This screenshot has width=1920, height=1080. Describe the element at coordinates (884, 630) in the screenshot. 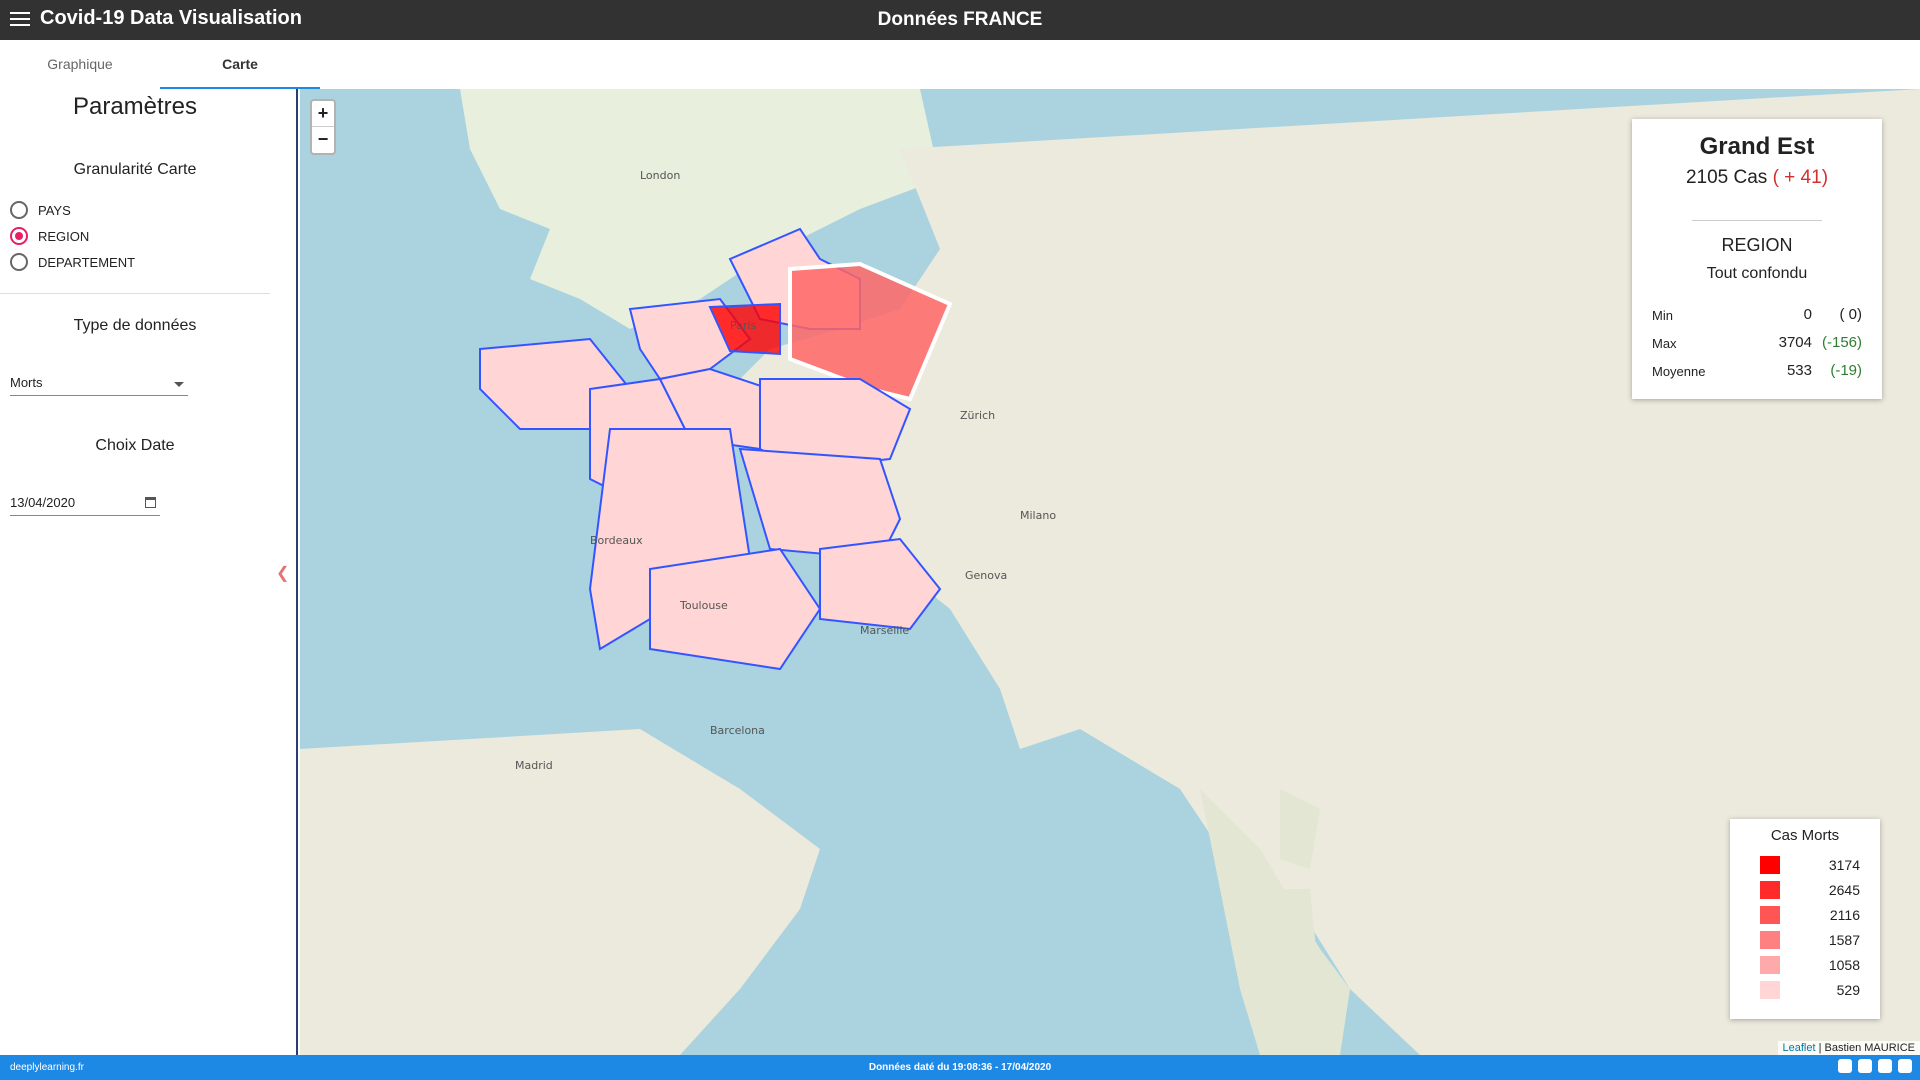

I see `city-label: Marseille` at that location.